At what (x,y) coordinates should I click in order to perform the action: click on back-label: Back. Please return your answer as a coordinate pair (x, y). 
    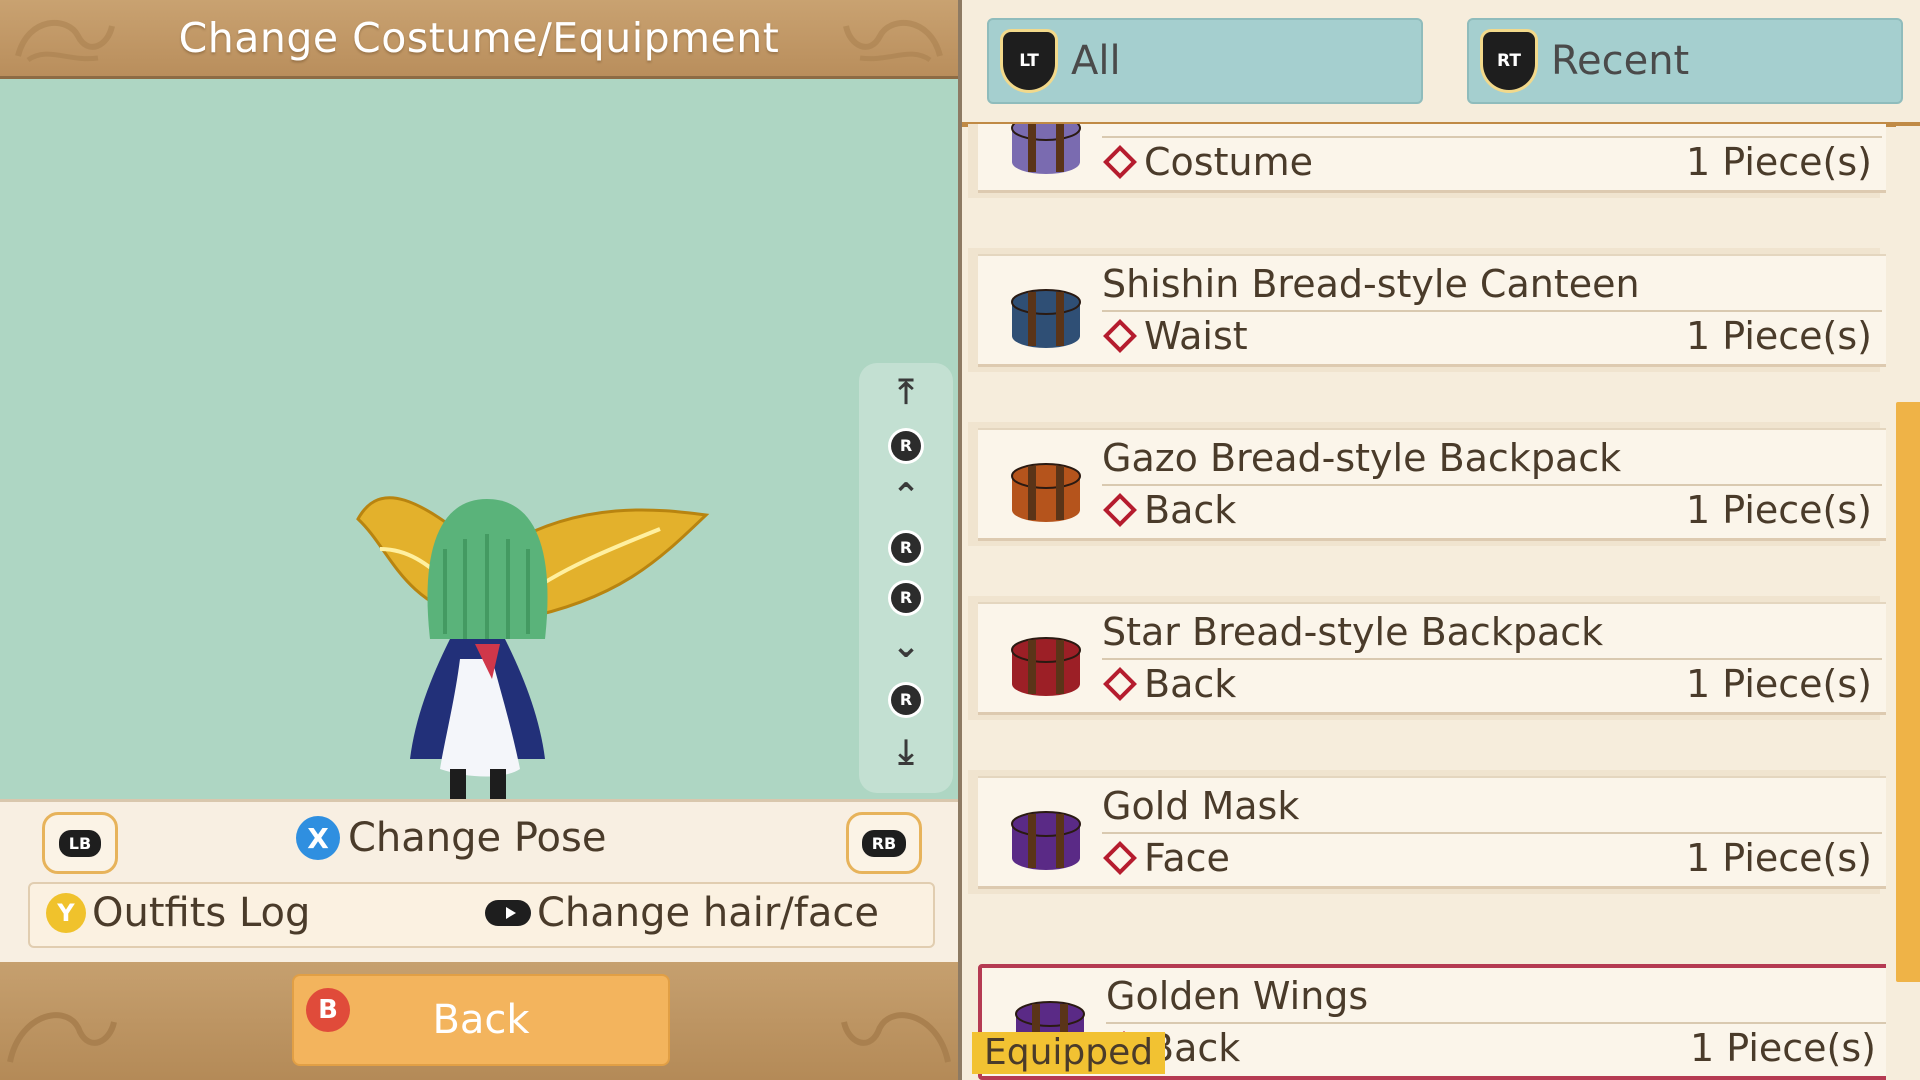
    Looking at the image, I should click on (481, 1020).